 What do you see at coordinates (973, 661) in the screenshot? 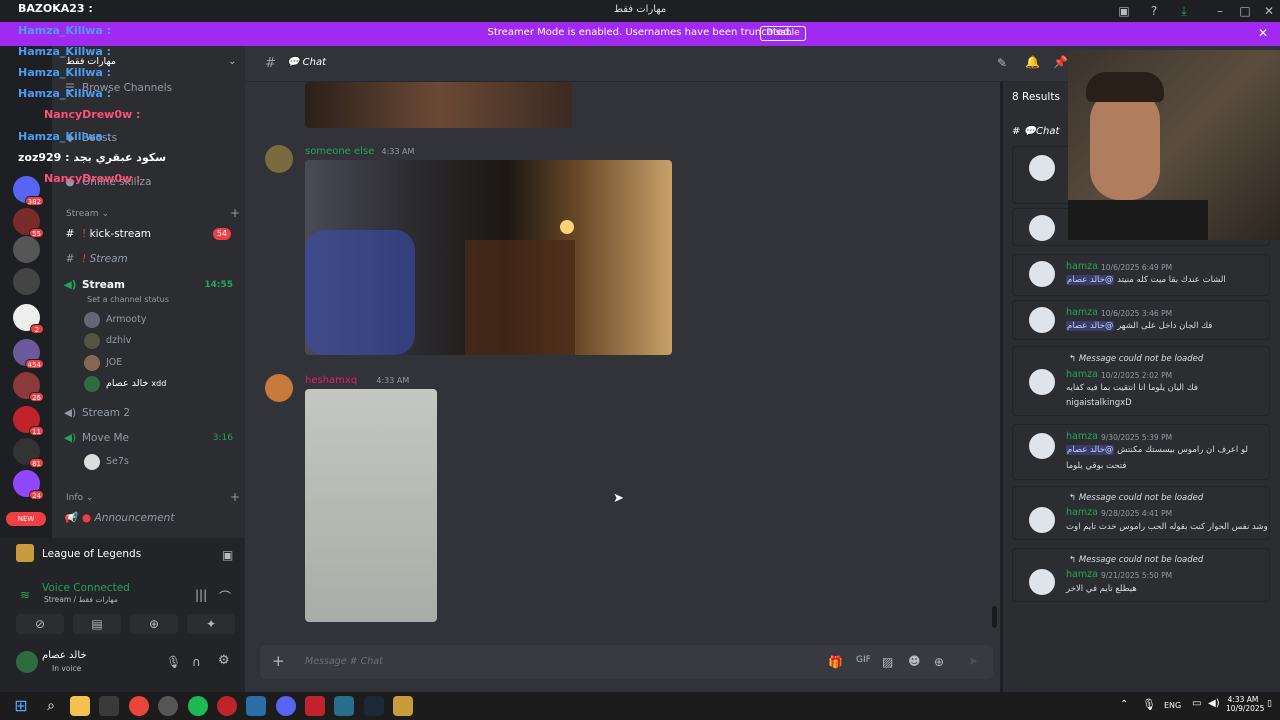
I see `send-icon: ➤` at bounding box center [973, 661].